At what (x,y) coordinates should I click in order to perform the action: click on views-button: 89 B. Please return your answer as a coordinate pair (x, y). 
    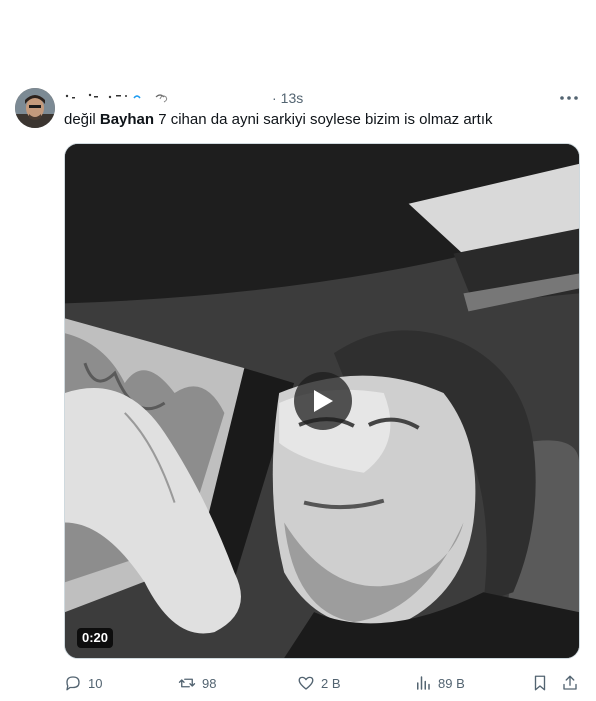
    Looking at the image, I should click on (439, 683).